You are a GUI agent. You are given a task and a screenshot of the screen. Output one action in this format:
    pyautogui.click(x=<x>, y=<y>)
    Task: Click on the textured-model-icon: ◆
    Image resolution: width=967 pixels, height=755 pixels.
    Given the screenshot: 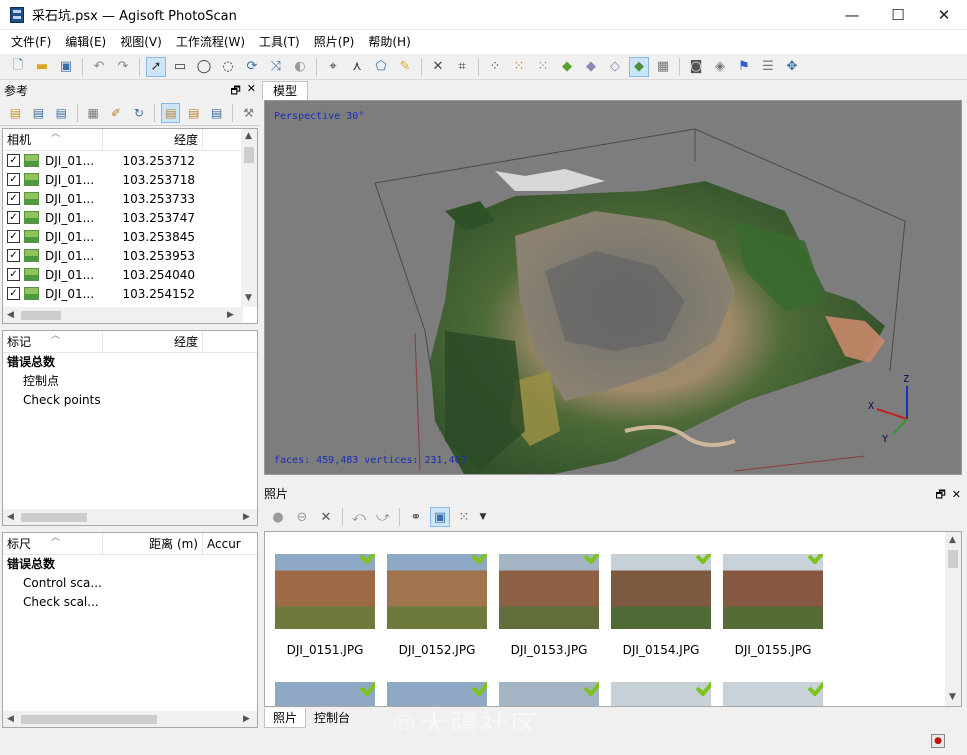 What is the action you would take?
    pyautogui.click(x=639, y=66)
    